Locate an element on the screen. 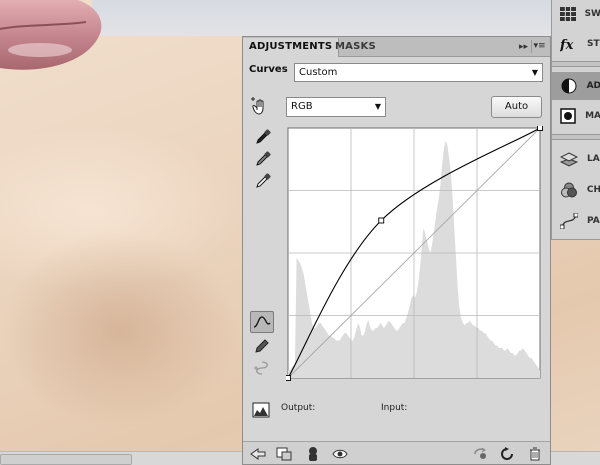 The image size is (600, 465). gray-point-eyedropper-icon is located at coordinates (263, 159).